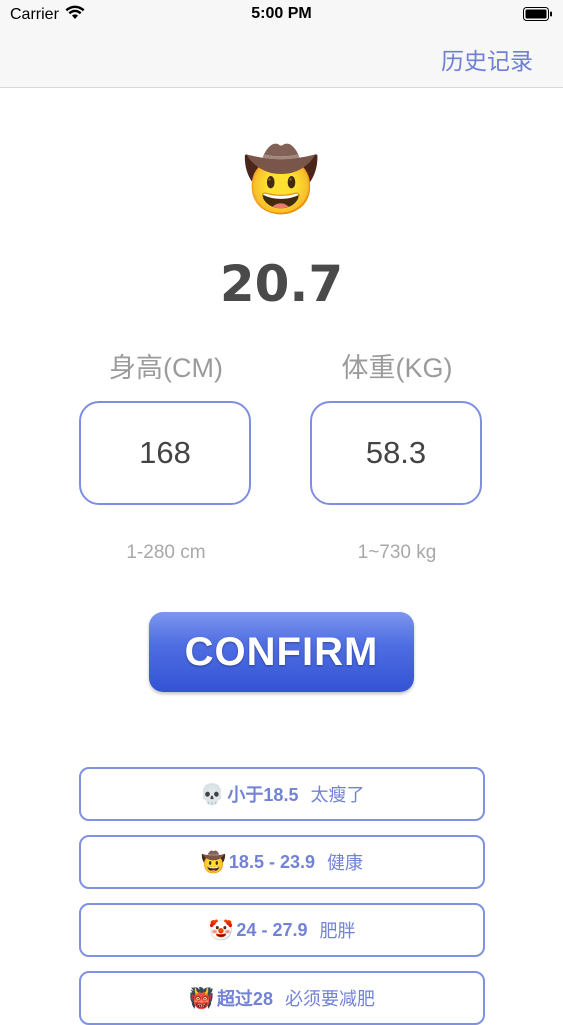 The width and height of the screenshot is (563, 1025). I want to click on range-item-underweight: 💀 小于18.5 太瘦了, so click(282, 794).